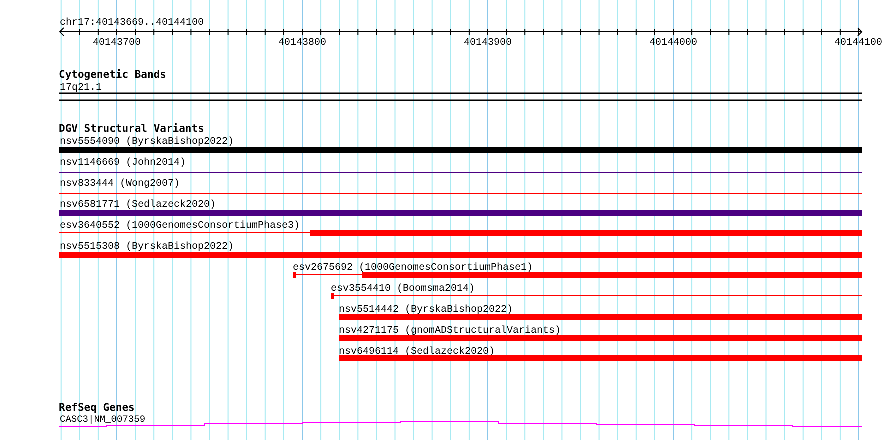 This screenshot has width=890, height=440. What do you see at coordinates (426, 310) in the screenshot?
I see `variant-label: nsv5514442 (ByrskaBishop2022)` at bounding box center [426, 310].